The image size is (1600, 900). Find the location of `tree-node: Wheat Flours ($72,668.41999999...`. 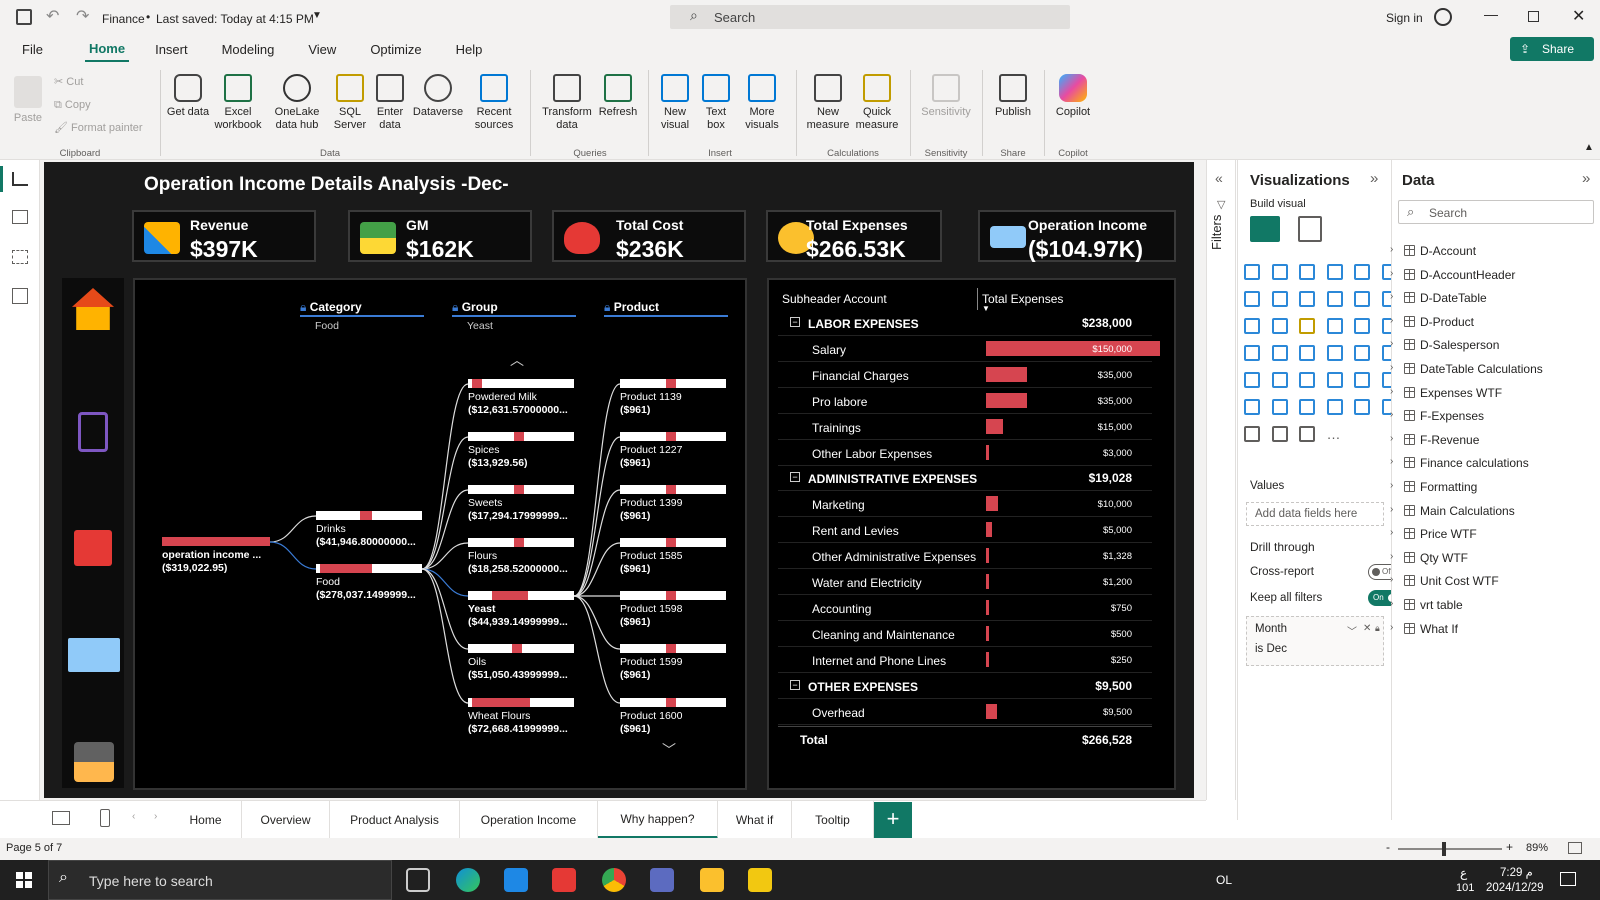

tree-node: Wheat Flours ($72,668.41999999... is located at coordinates (521, 717).